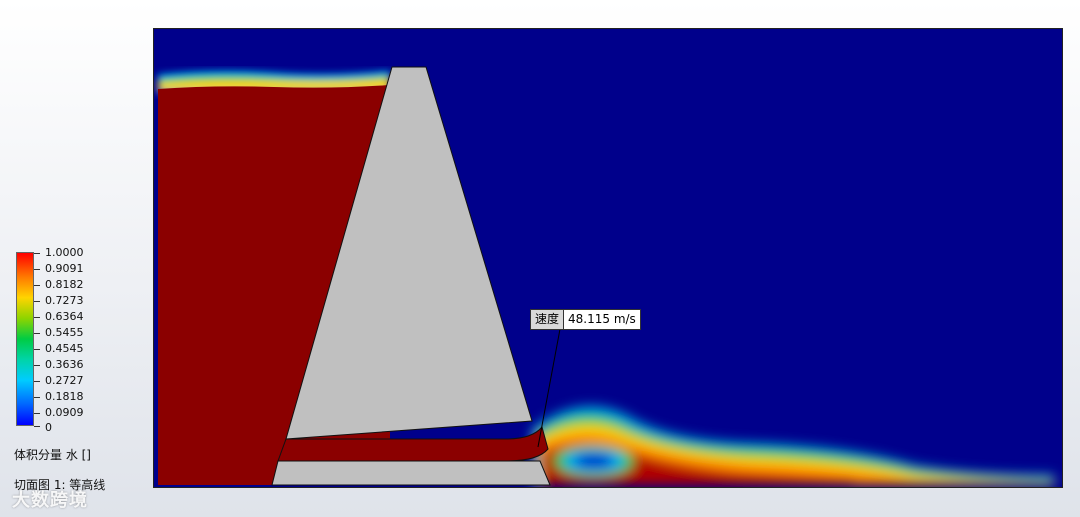 This screenshot has width=1080, height=517. I want to click on legend-tick-label: 0.2727, so click(64, 380).